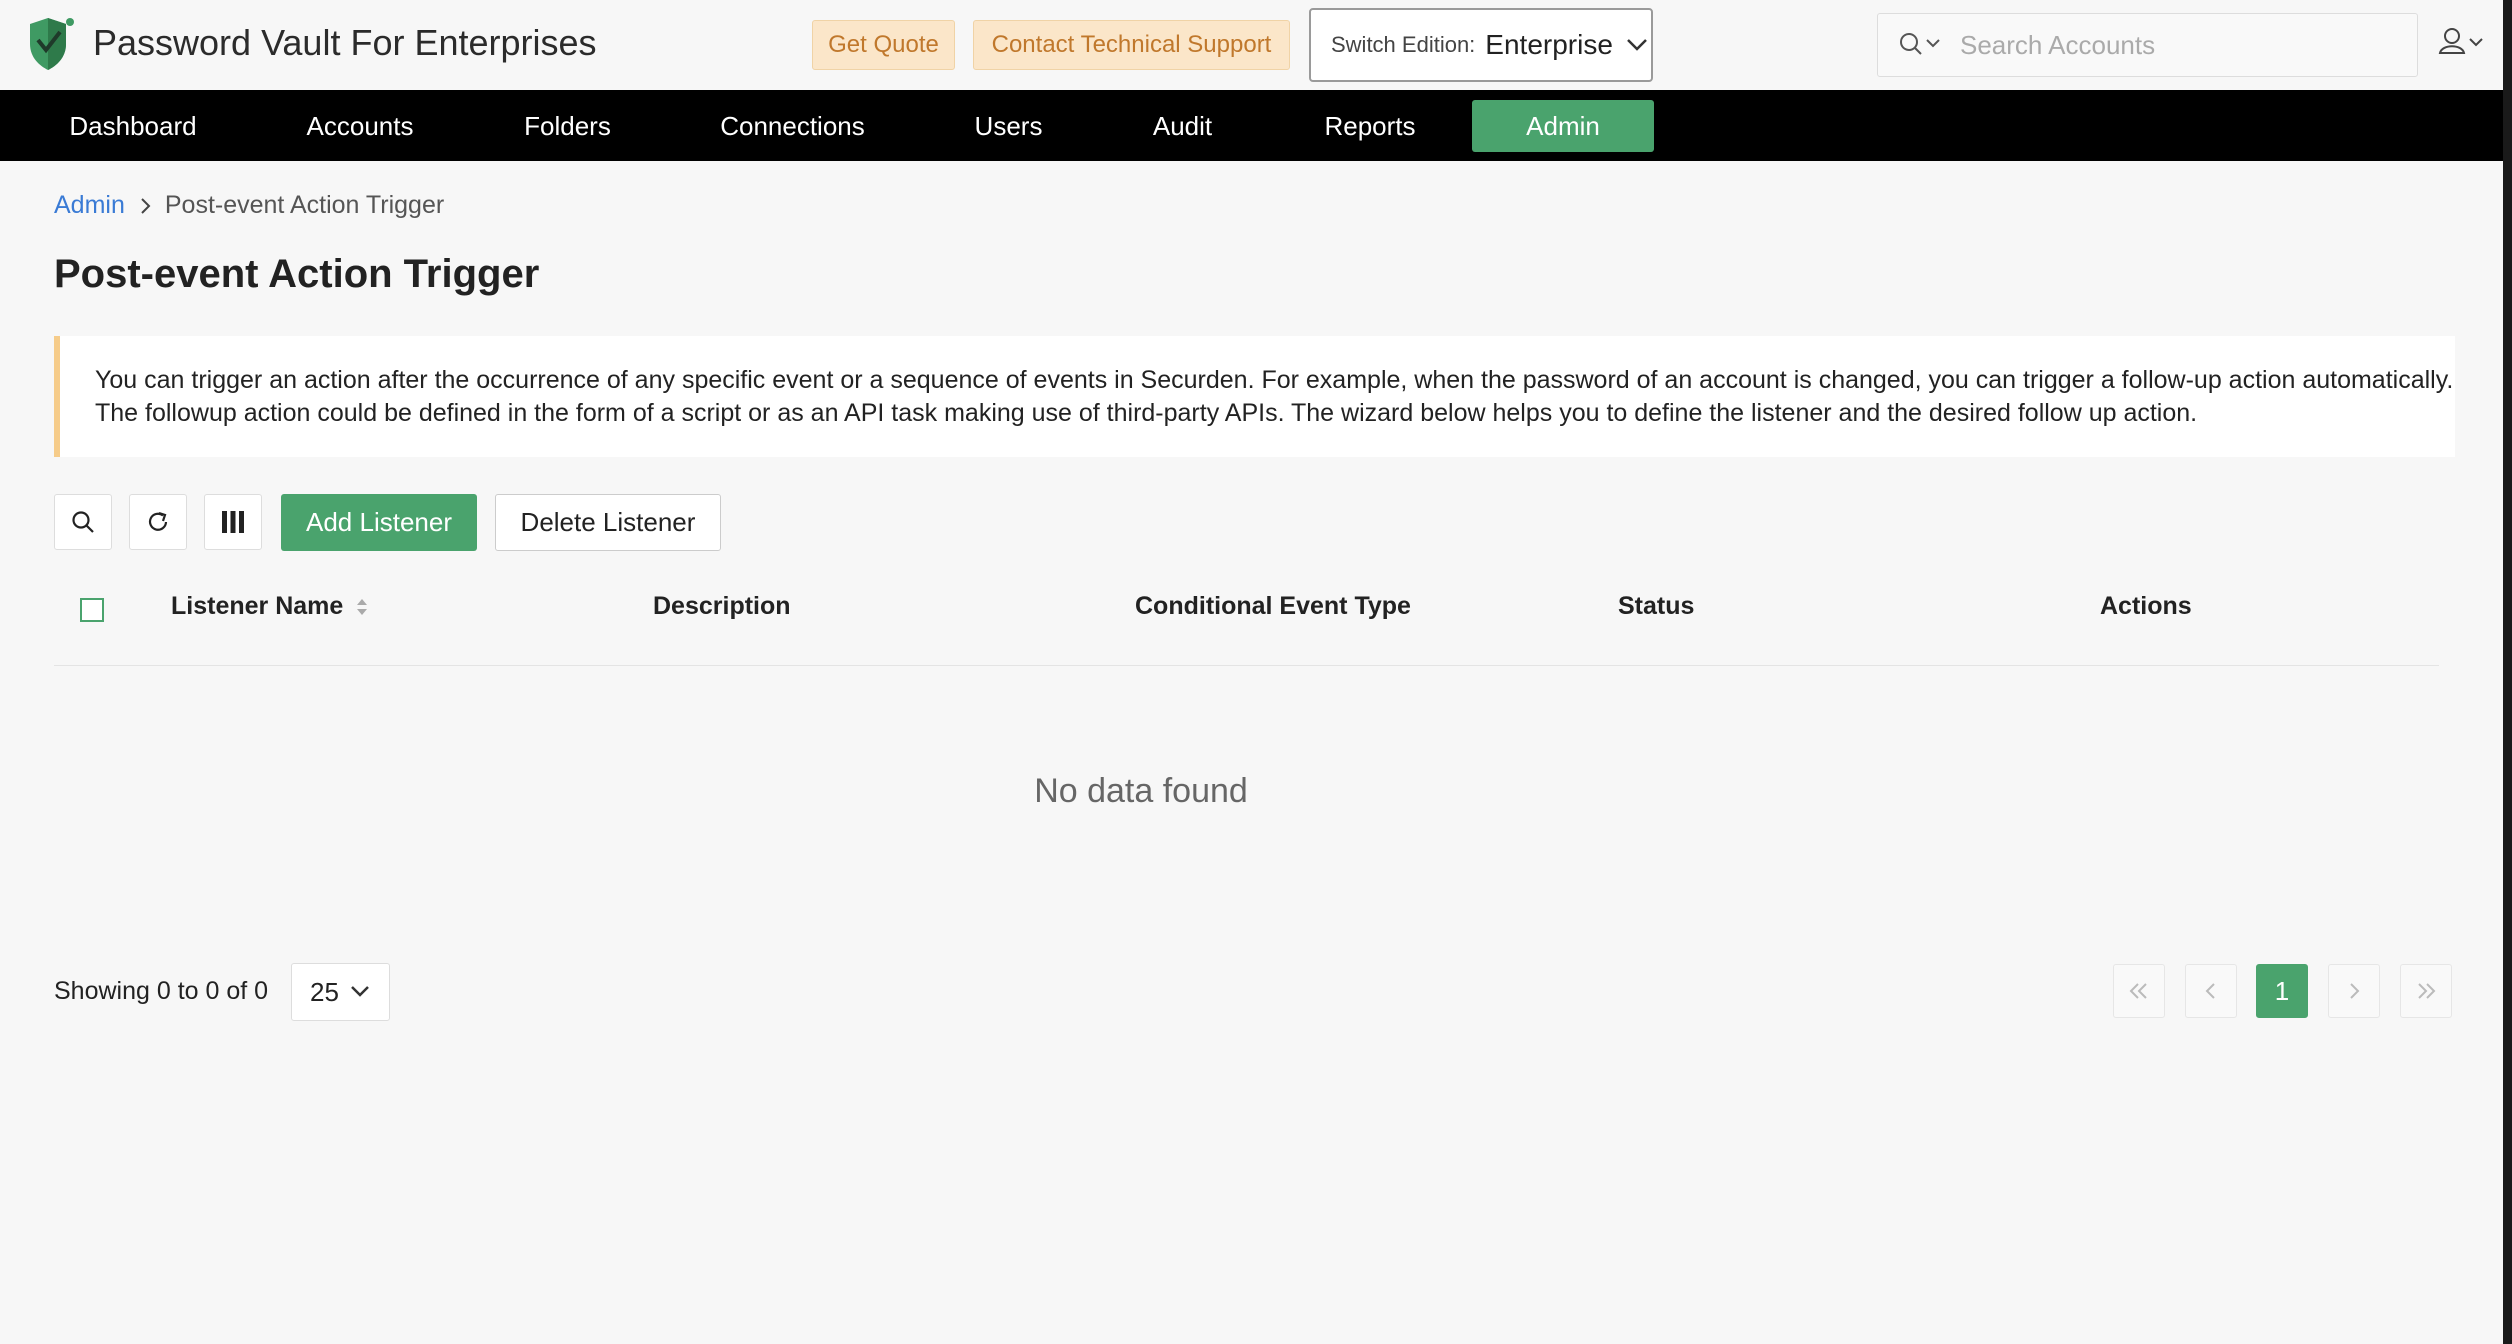  I want to click on switch-edition-dropdown: Switch Edition: Enterprise, so click(1481, 45).